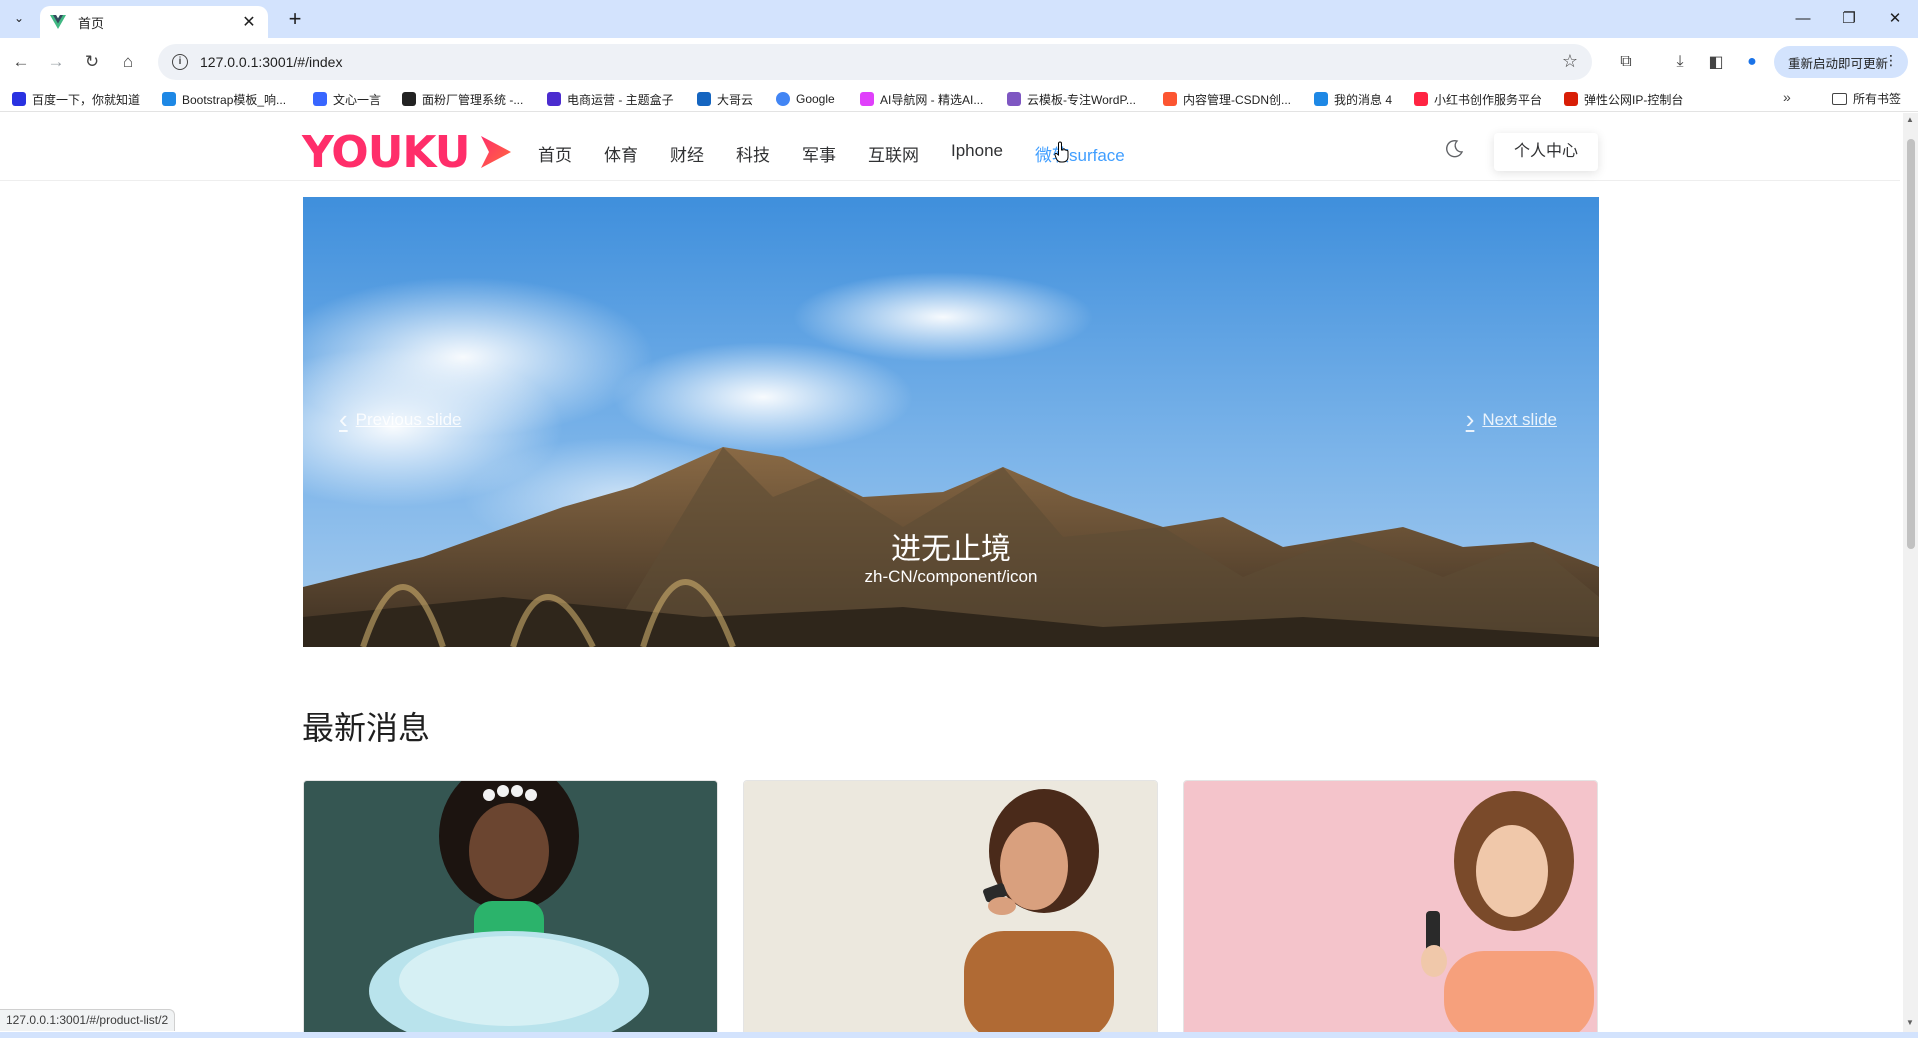  I want to click on bookmark-item: 弹性公网IP-控制台, so click(1623, 99).